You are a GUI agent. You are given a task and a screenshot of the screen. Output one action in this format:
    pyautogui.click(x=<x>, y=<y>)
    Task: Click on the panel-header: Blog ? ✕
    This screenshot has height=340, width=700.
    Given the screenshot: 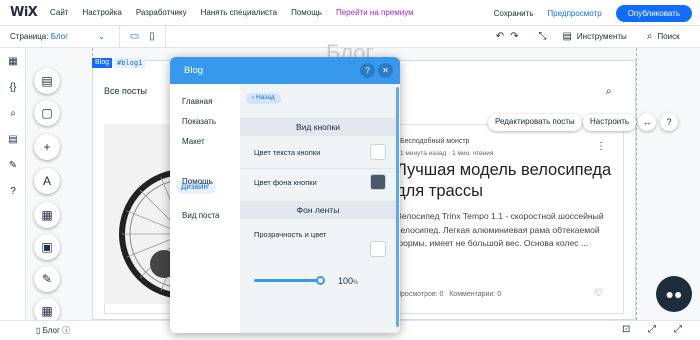 What is the action you would take?
    pyautogui.click(x=285, y=70)
    